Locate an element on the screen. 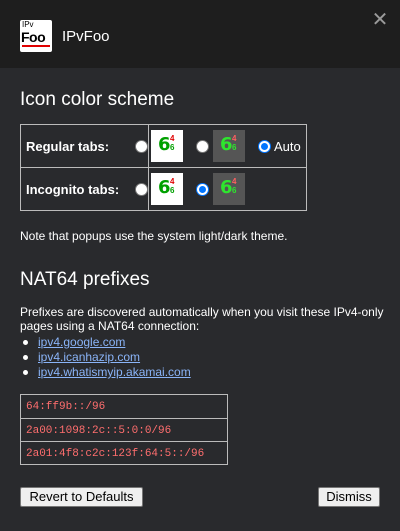 The image size is (400, 531). list-item: ipv4.icanhazip.com is located at coordinates (105, 357).